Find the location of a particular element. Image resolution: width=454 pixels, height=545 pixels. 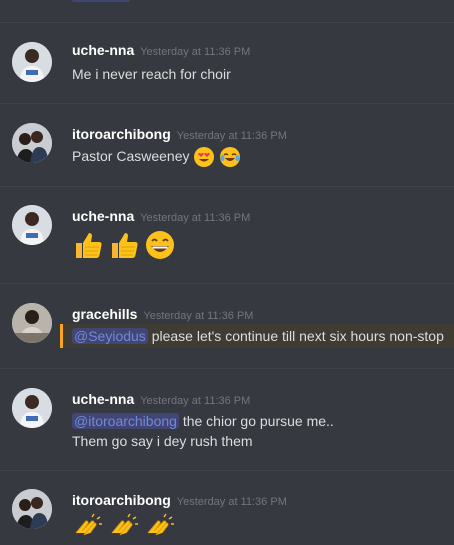

message-content: Pastor Casweeney is located at coordinates (156, 156).